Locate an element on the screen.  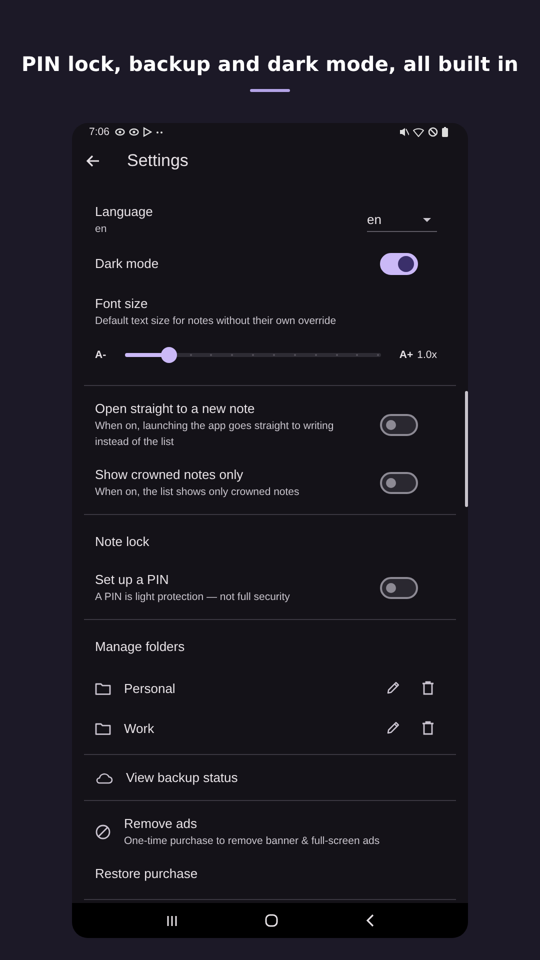
setting-title: View backup status is located at coordinates (182, 777).